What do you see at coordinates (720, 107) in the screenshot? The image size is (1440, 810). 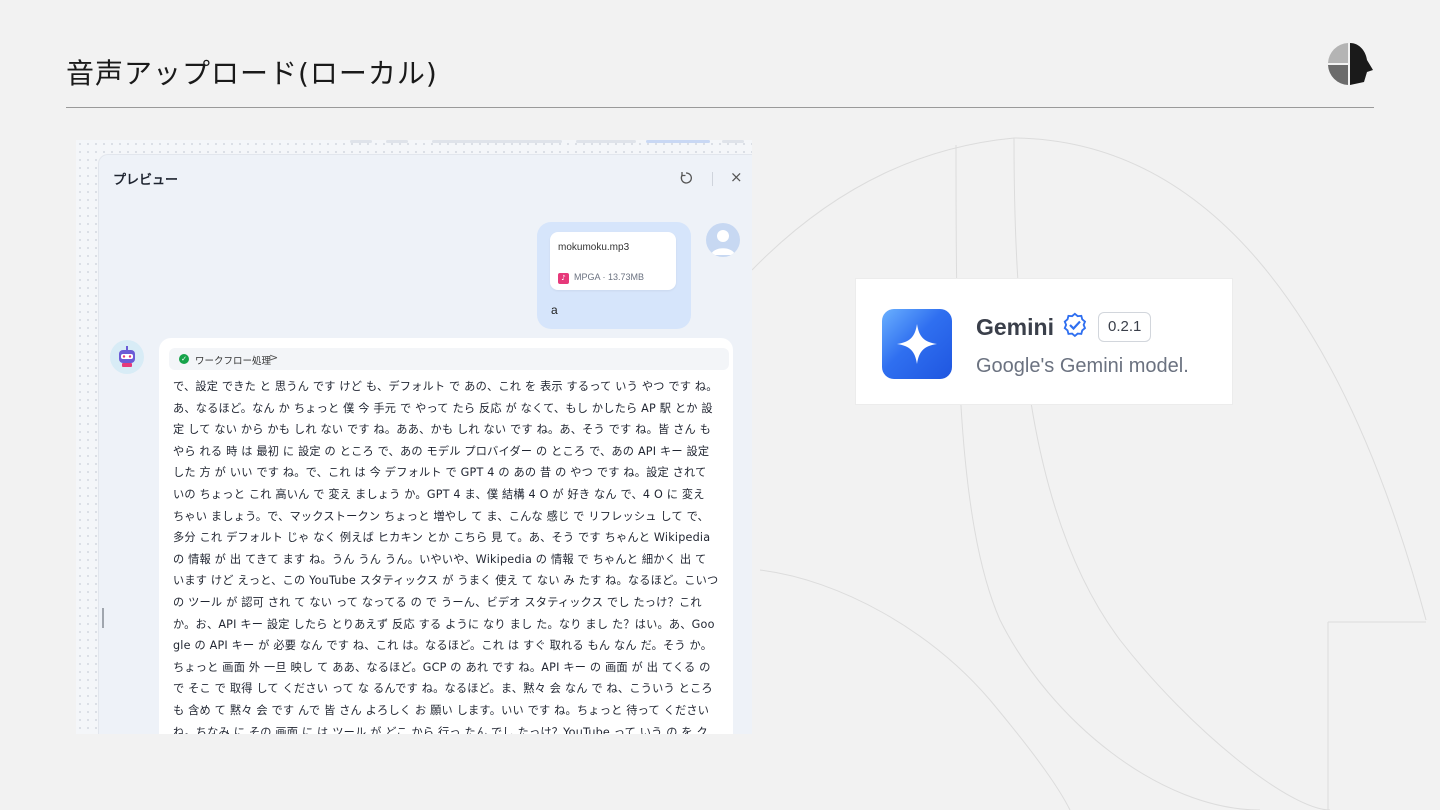 I see `title-divider` at bounding box center [720, 107].